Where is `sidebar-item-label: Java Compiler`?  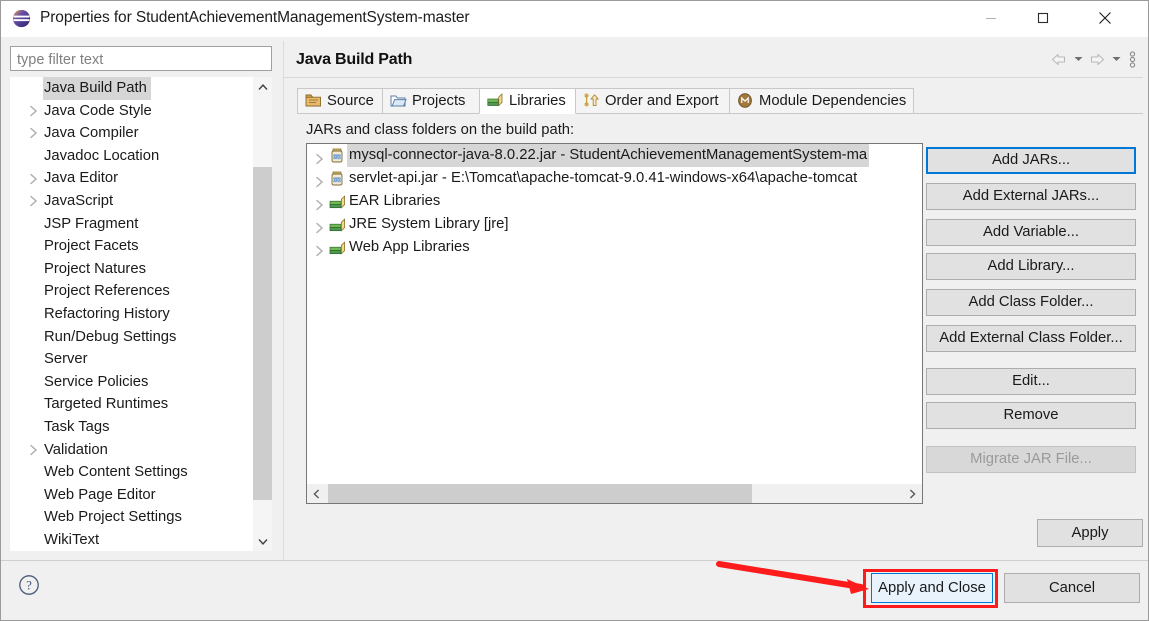
sidebar-item-label: Java Compiler is located at coordinates (91, 133).